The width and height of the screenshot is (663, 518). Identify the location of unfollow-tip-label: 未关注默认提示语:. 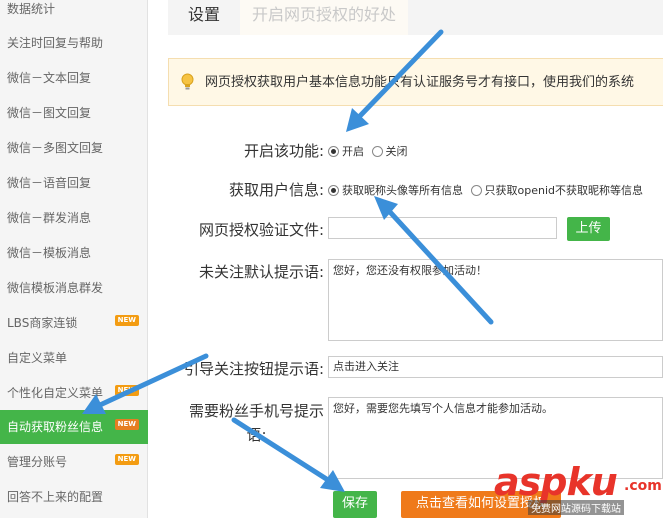
(261, 272).